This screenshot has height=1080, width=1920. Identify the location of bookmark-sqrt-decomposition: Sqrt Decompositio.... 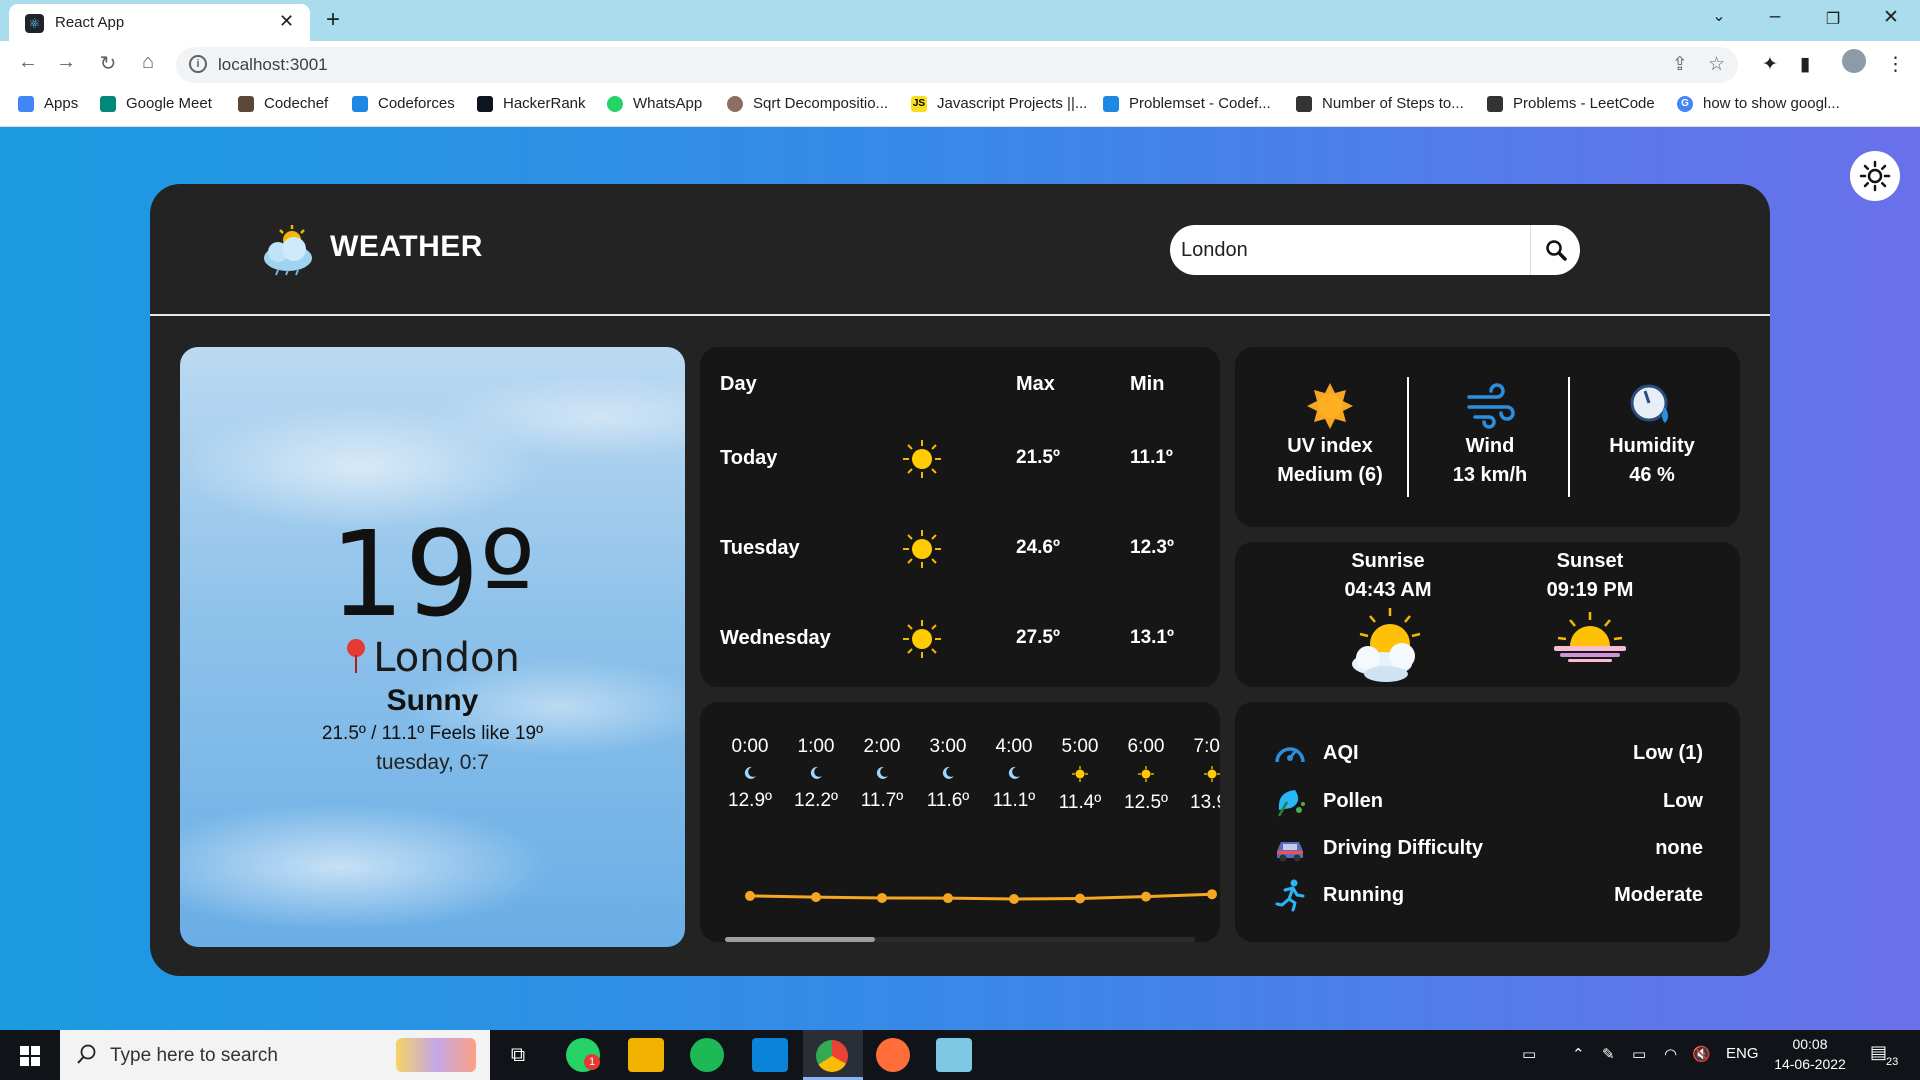
(807, 103).